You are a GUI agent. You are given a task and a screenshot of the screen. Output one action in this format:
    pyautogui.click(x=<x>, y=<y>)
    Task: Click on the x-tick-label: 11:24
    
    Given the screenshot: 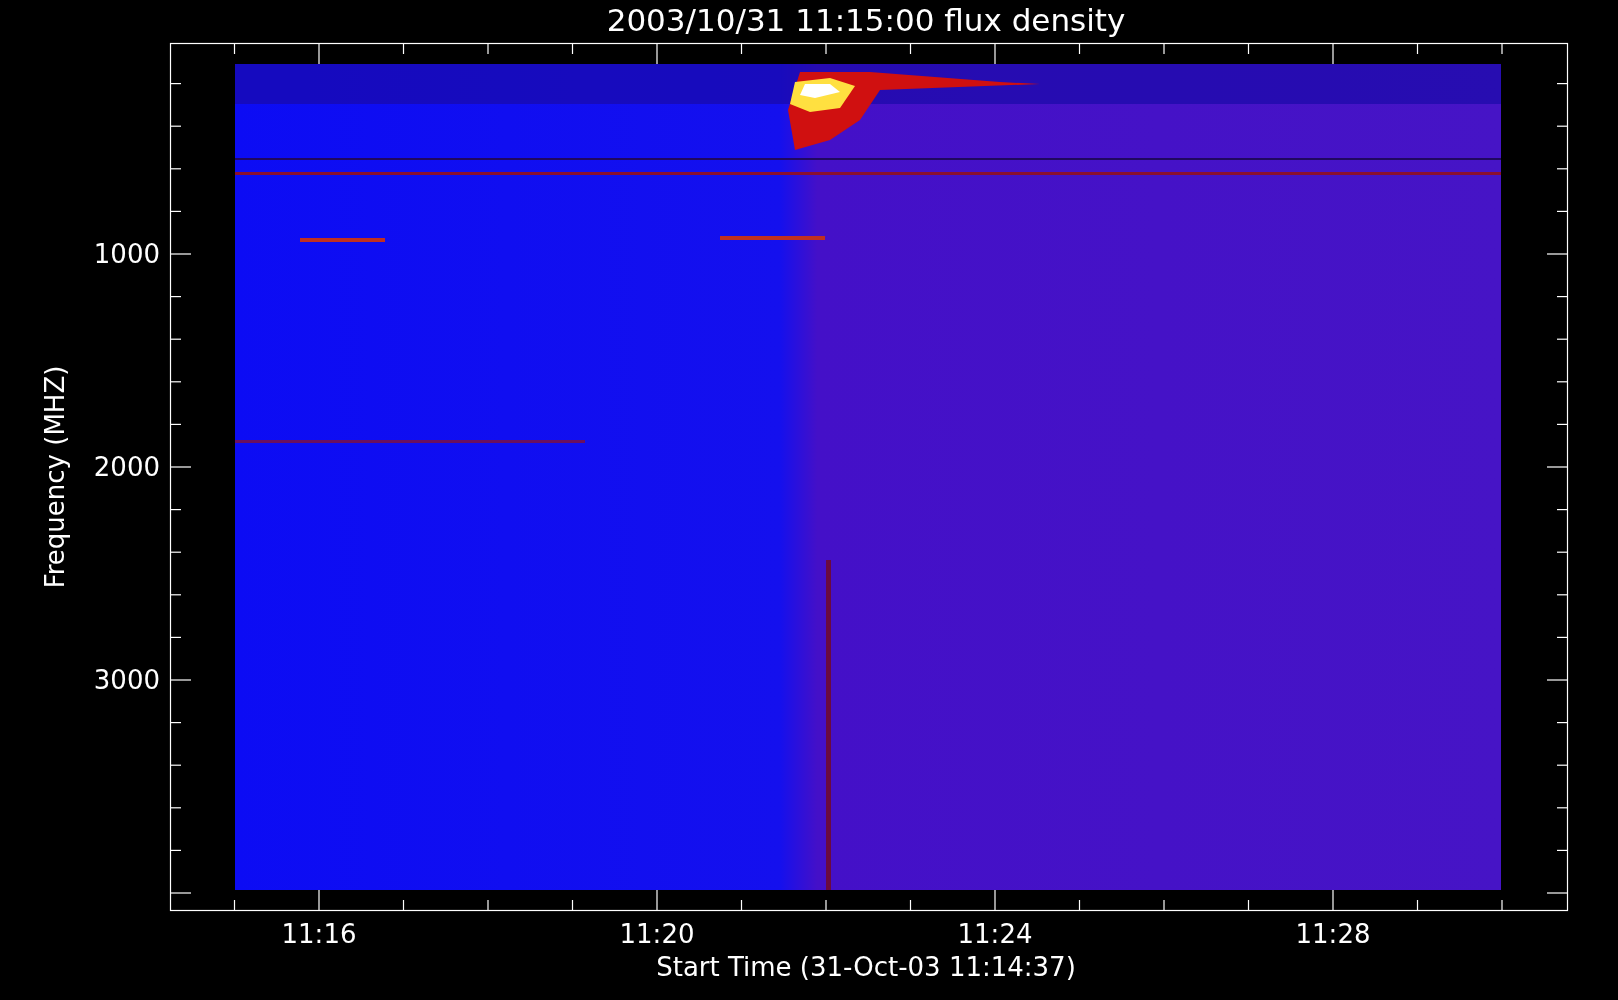 What is the action you would take?
    pyautogui.click(x=995, y=934)
    